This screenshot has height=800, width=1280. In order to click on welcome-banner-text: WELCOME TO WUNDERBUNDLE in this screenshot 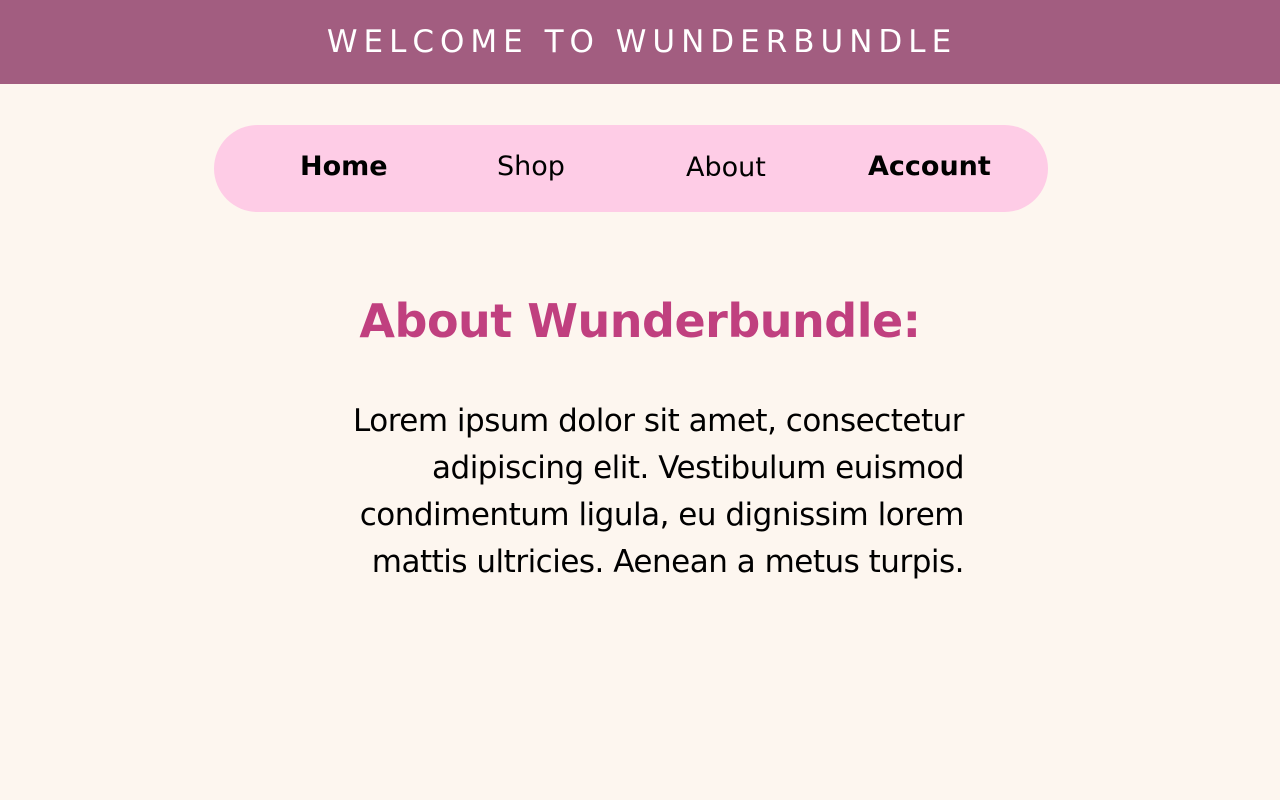, I will do `click(642, 42)`.